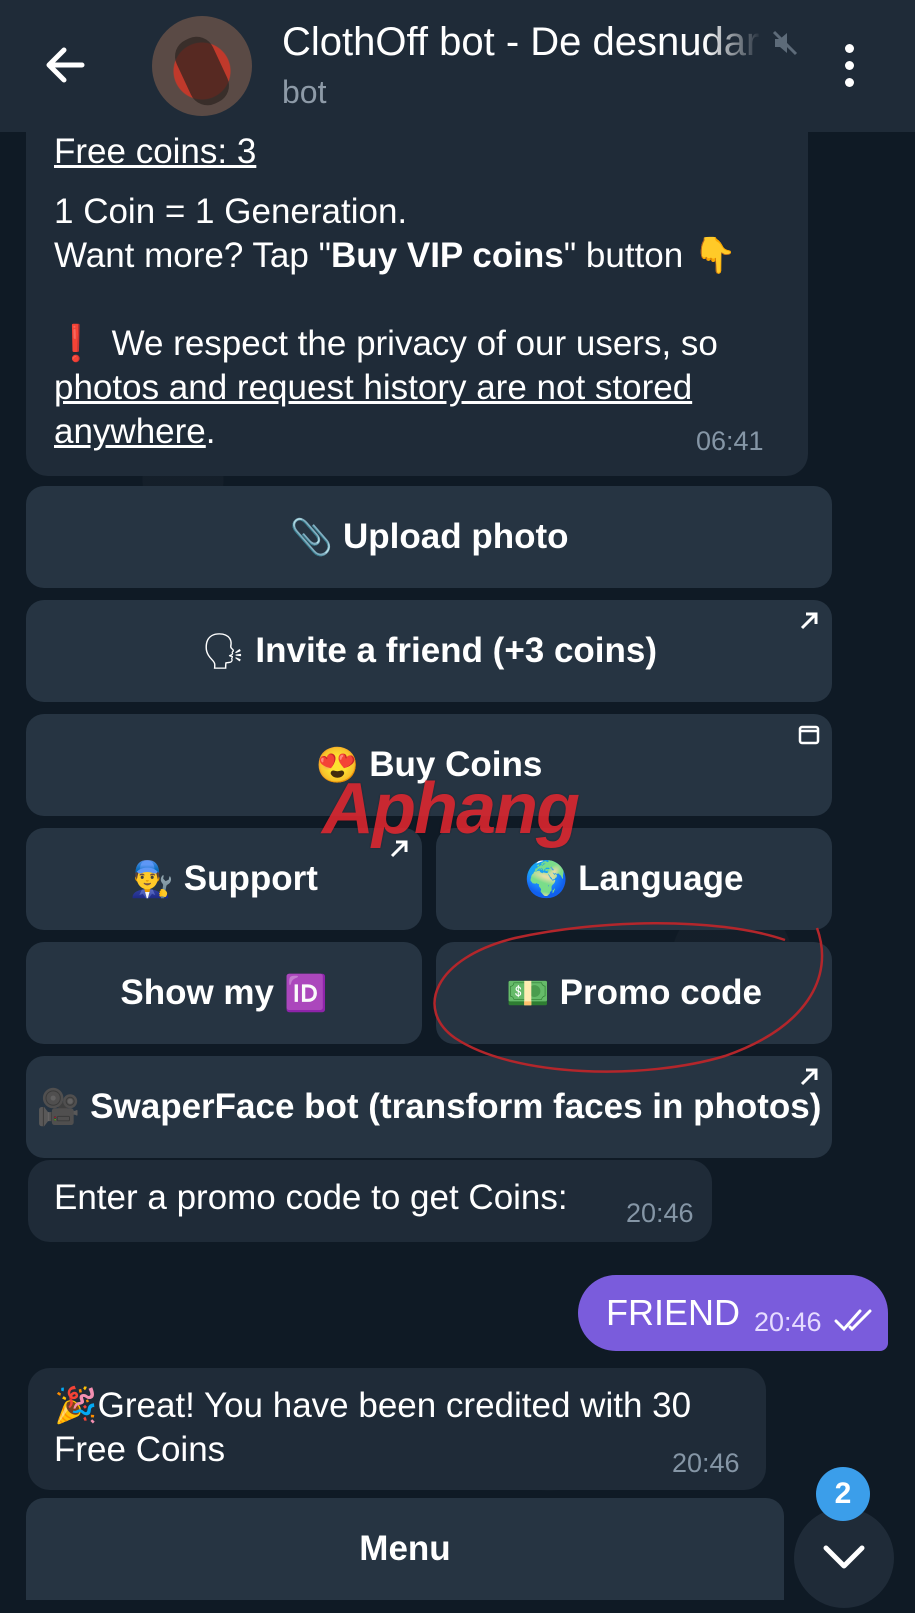 The height and width of the screenshot is (1613, 915). What do you see at coordinates (456, 536) in the screenshot?
I see `button-label: Upload photo` at bounding box center [456, 536].